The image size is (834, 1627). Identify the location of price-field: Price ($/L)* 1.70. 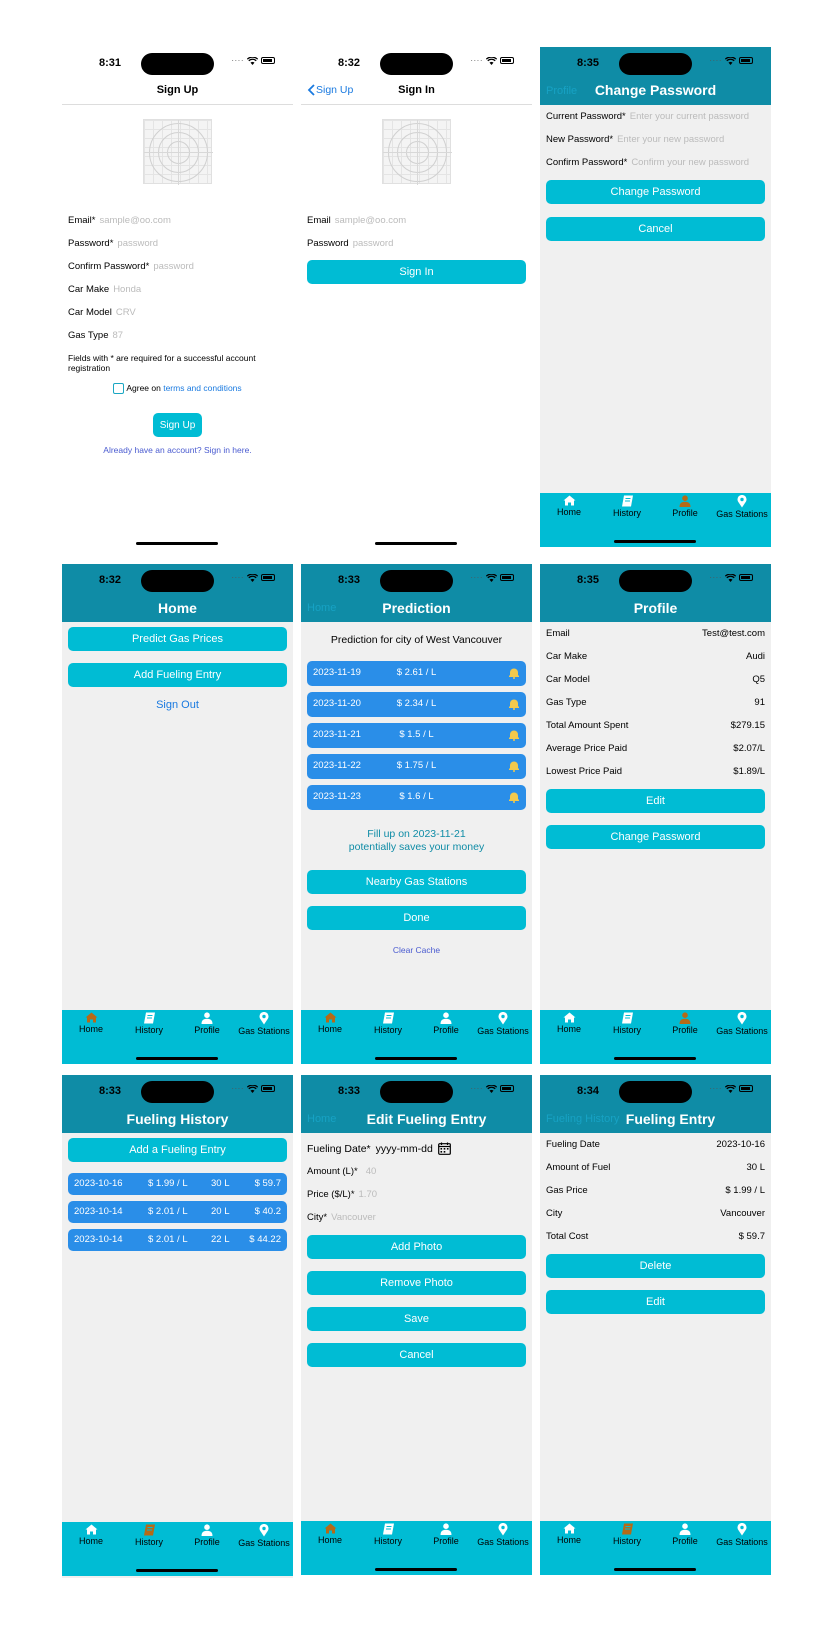
(342, 1194).